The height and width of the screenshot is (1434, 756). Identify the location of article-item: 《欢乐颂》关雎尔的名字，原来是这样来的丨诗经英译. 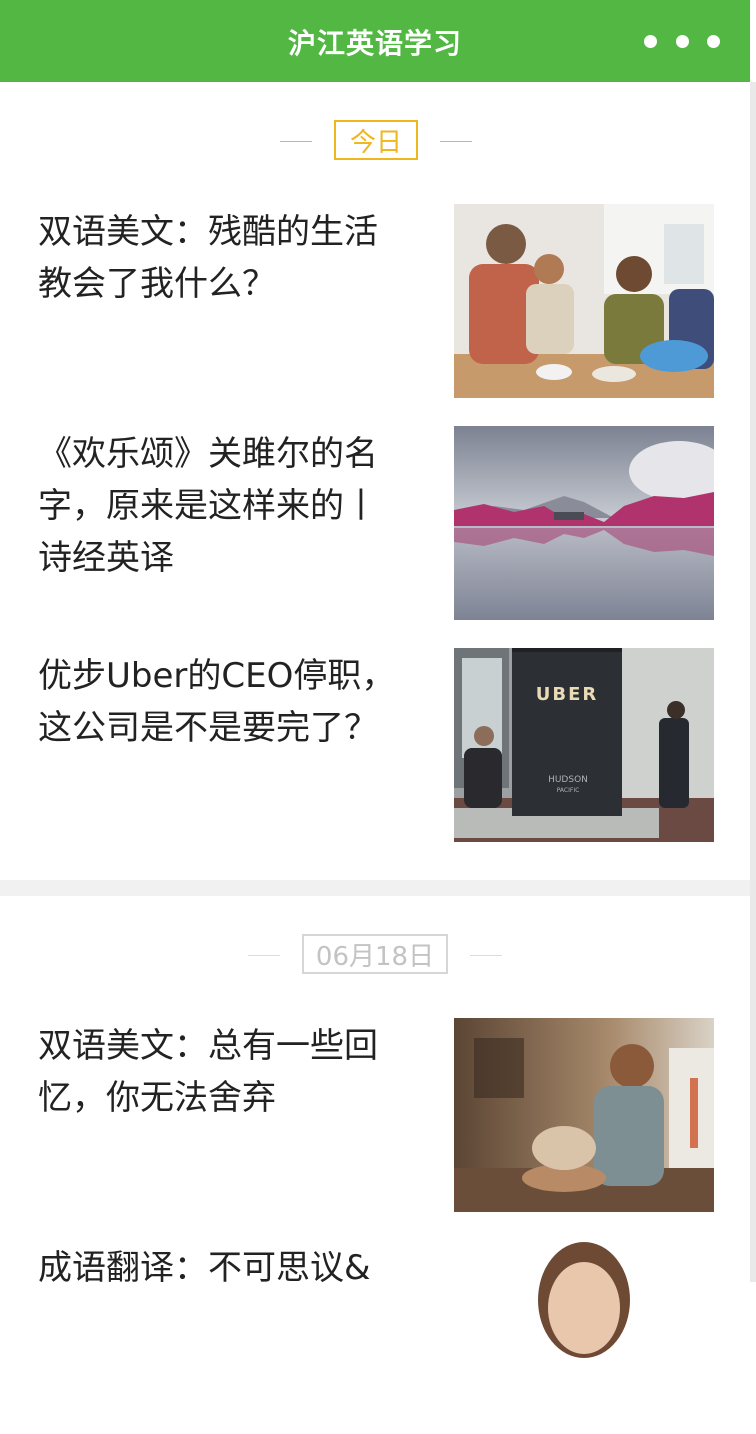
(375, 523).